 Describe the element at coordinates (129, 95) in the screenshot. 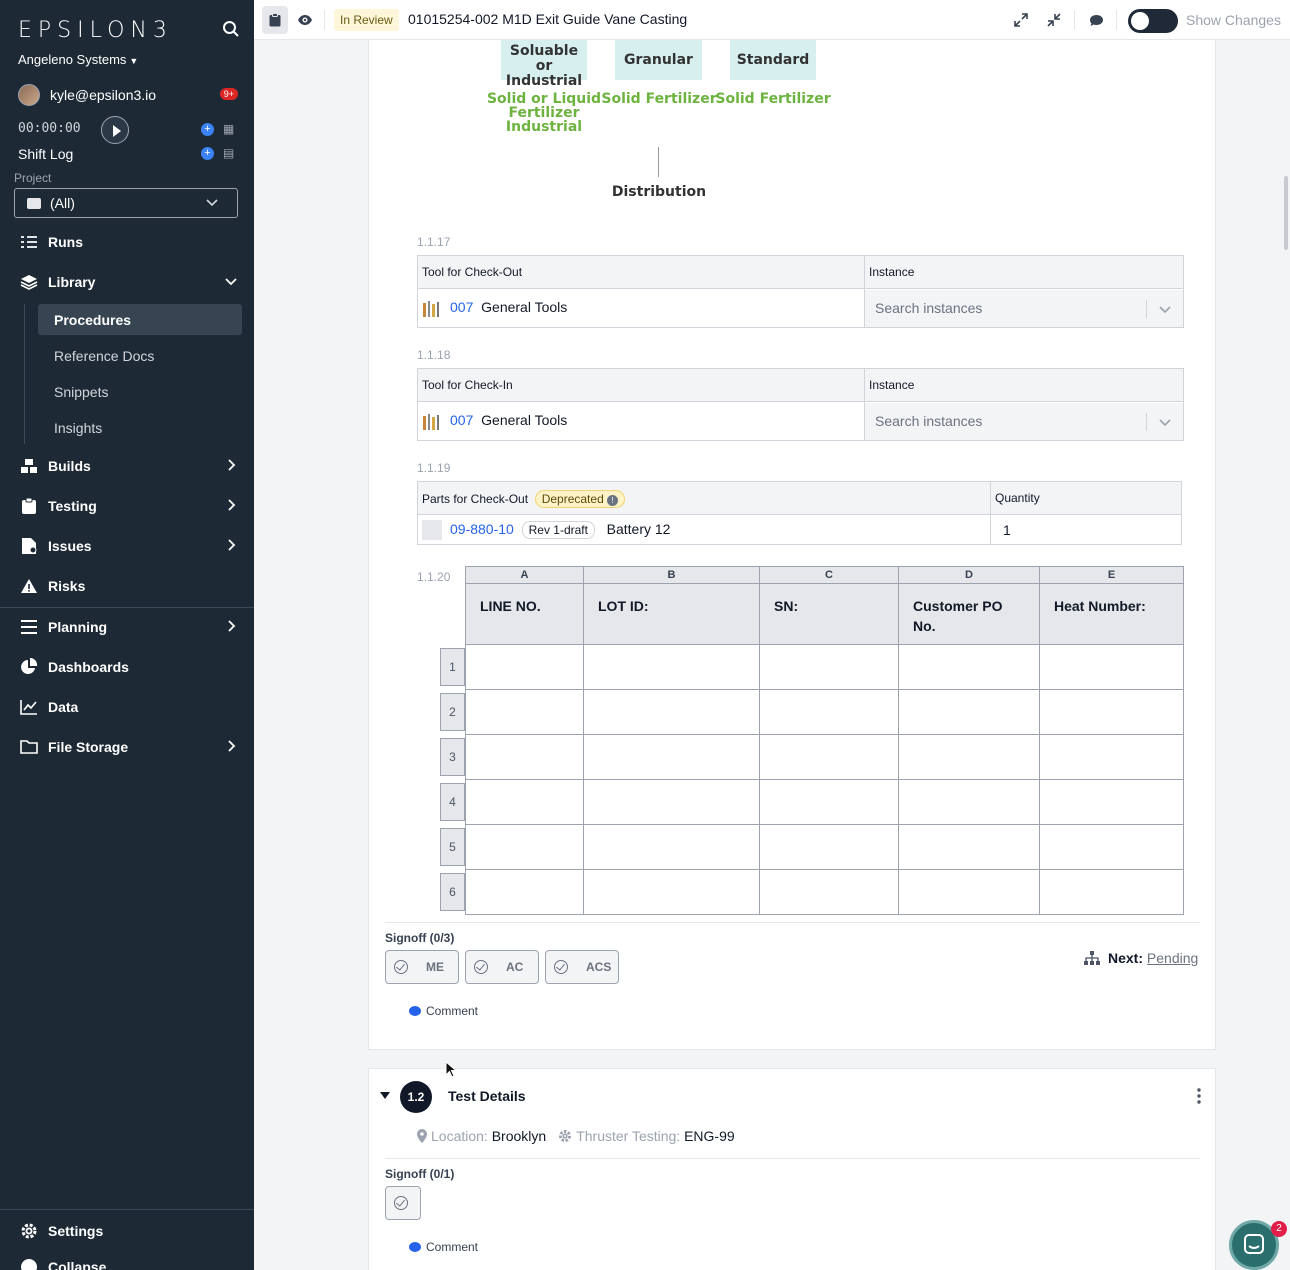

I see `user-menu: kyle@epsilon3.io 9+` at that location.